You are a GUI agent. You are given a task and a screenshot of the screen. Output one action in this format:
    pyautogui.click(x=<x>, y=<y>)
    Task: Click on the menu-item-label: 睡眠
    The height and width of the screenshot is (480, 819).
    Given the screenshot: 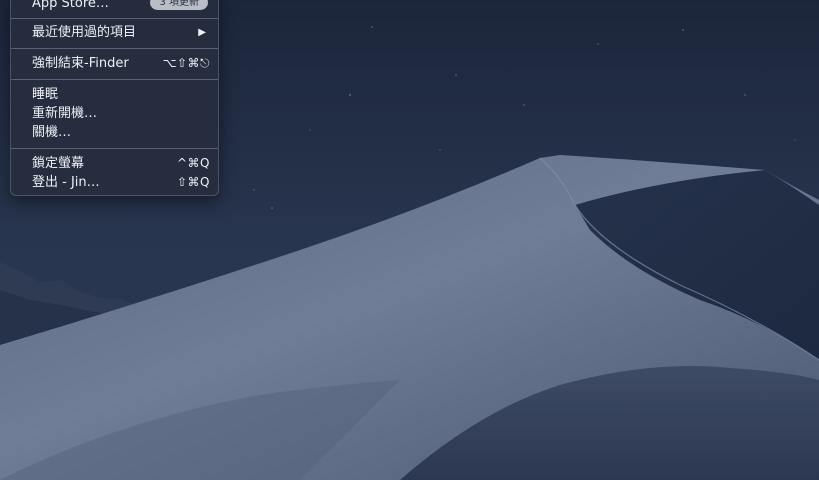 What is the action you would take?
    pyautogui.click(x=45, y=94)
    